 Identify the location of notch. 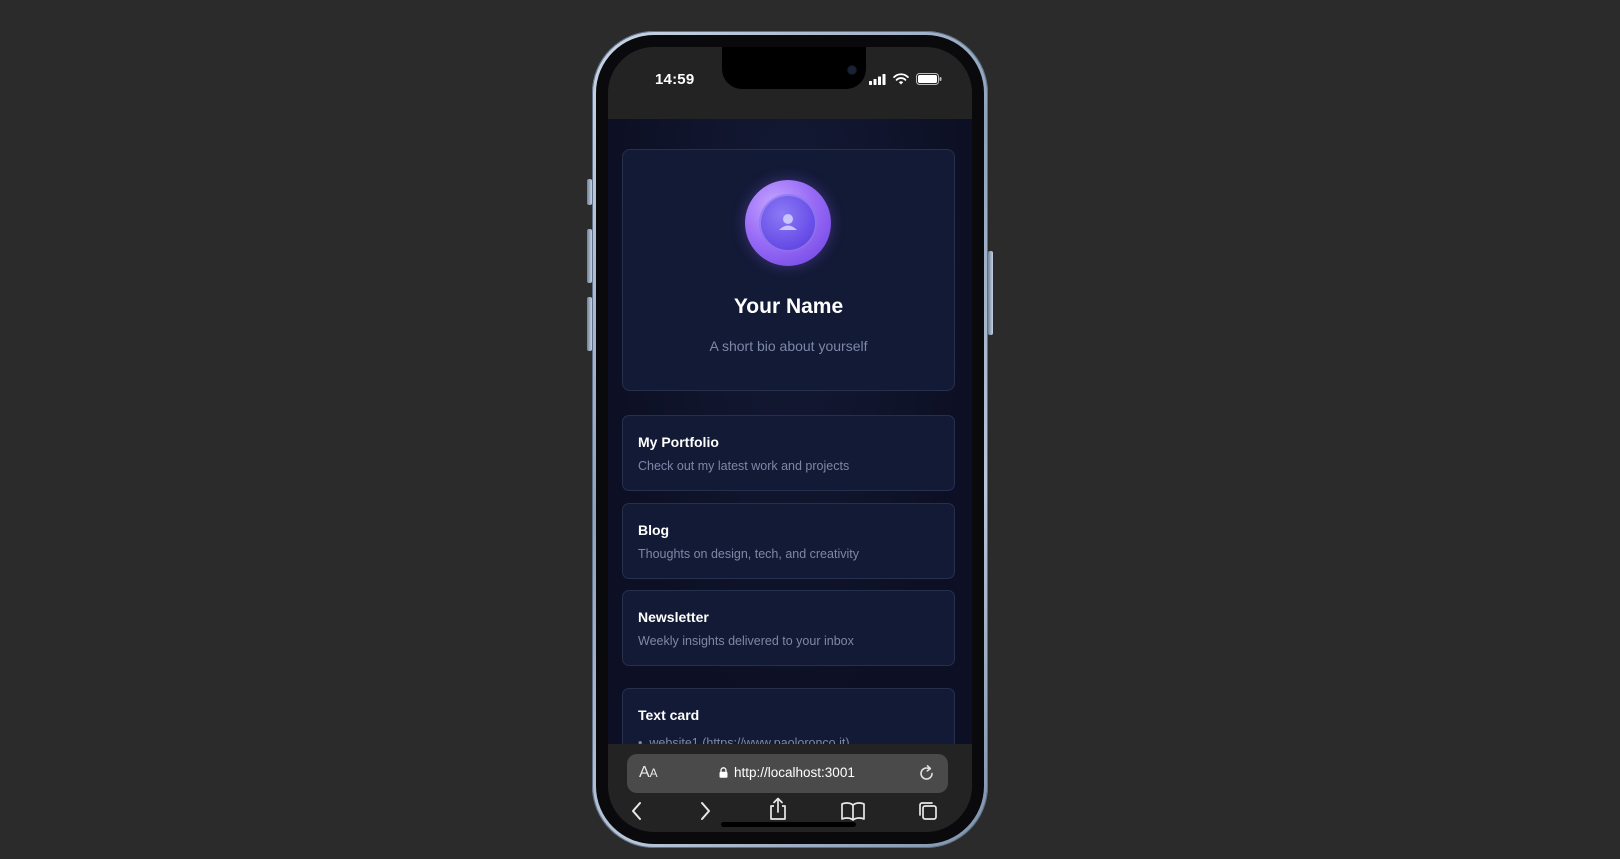
(794, 68).